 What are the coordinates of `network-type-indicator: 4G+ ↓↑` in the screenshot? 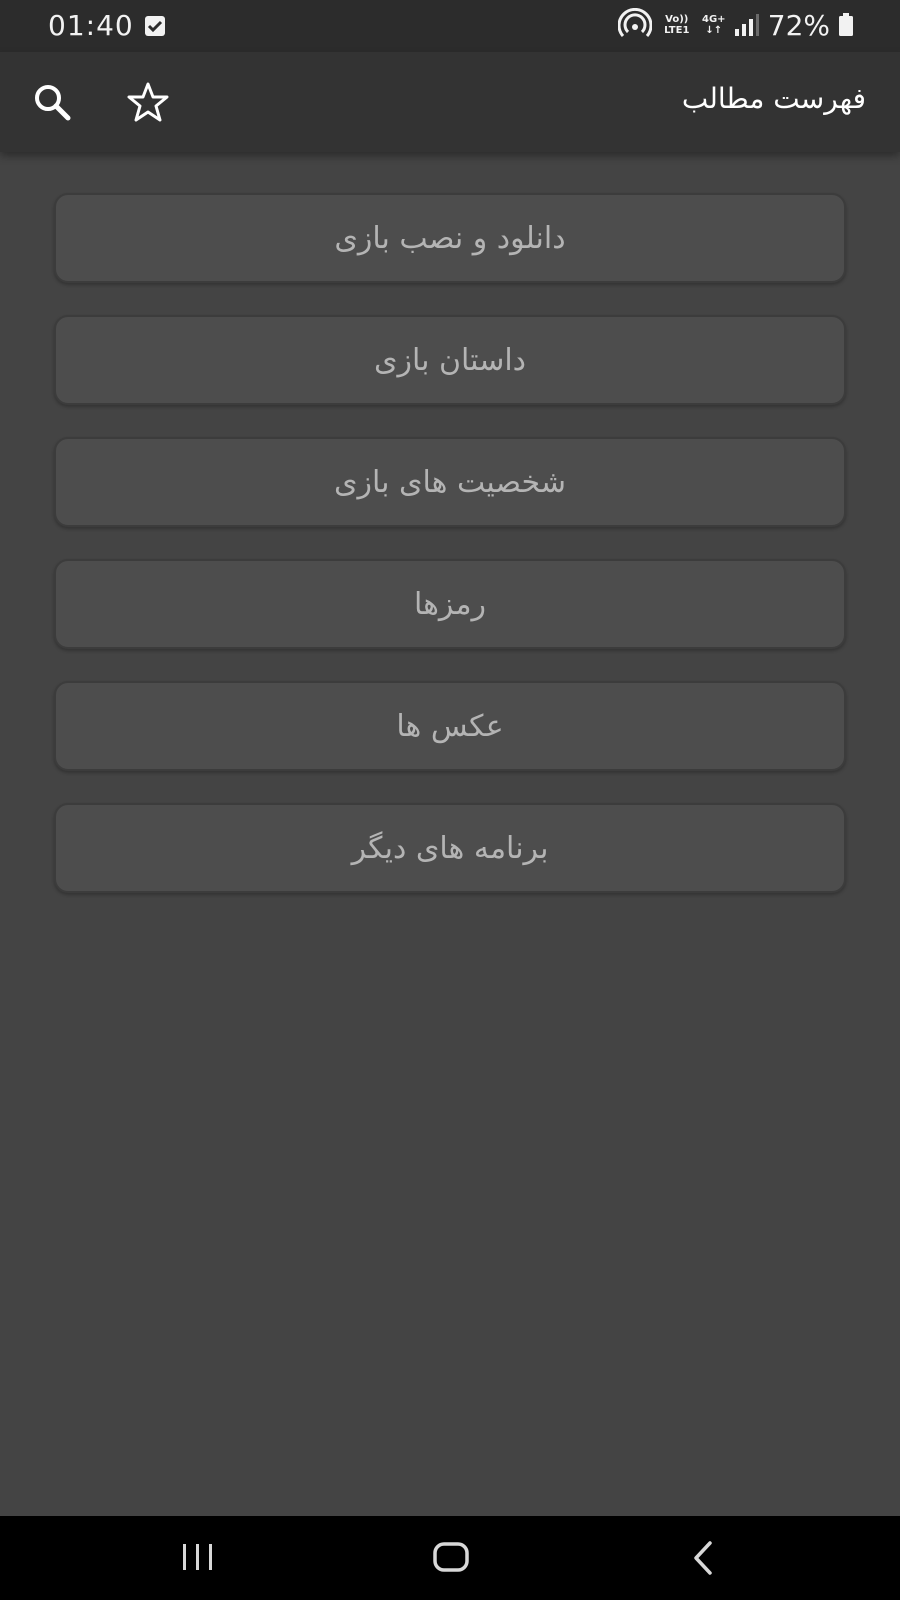 It's located at (714, 25).